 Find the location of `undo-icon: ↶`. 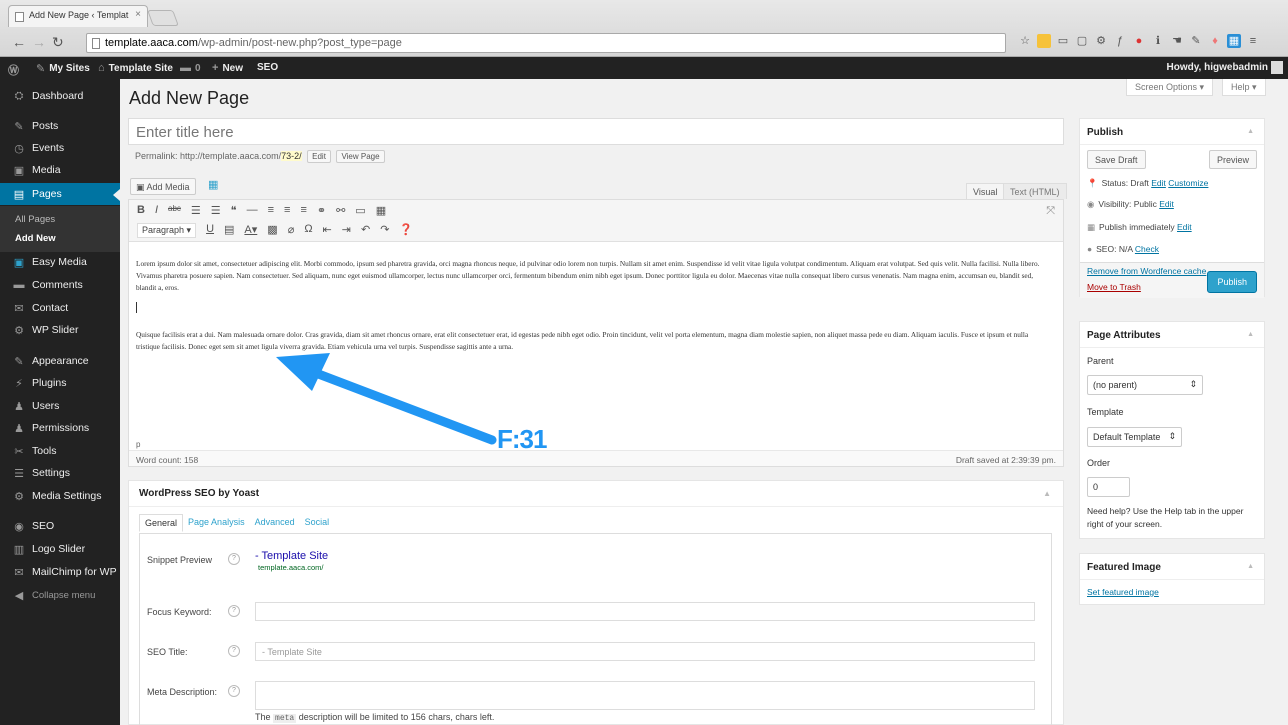

undo-icon: ↶ is located at coordinates (365, 230).